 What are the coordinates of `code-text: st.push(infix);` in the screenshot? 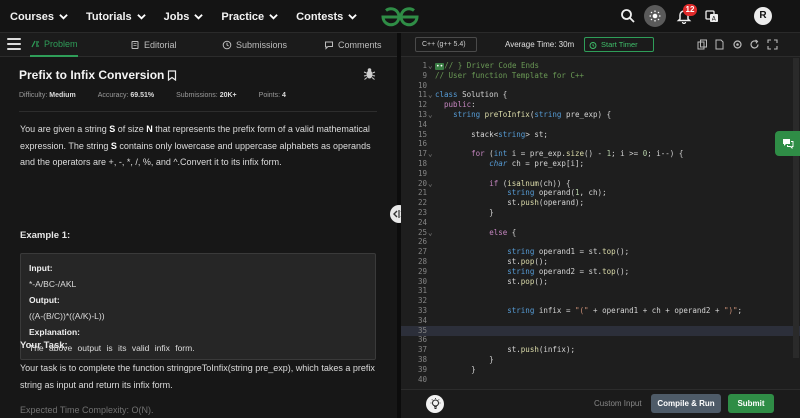 It's located at (505, 350).